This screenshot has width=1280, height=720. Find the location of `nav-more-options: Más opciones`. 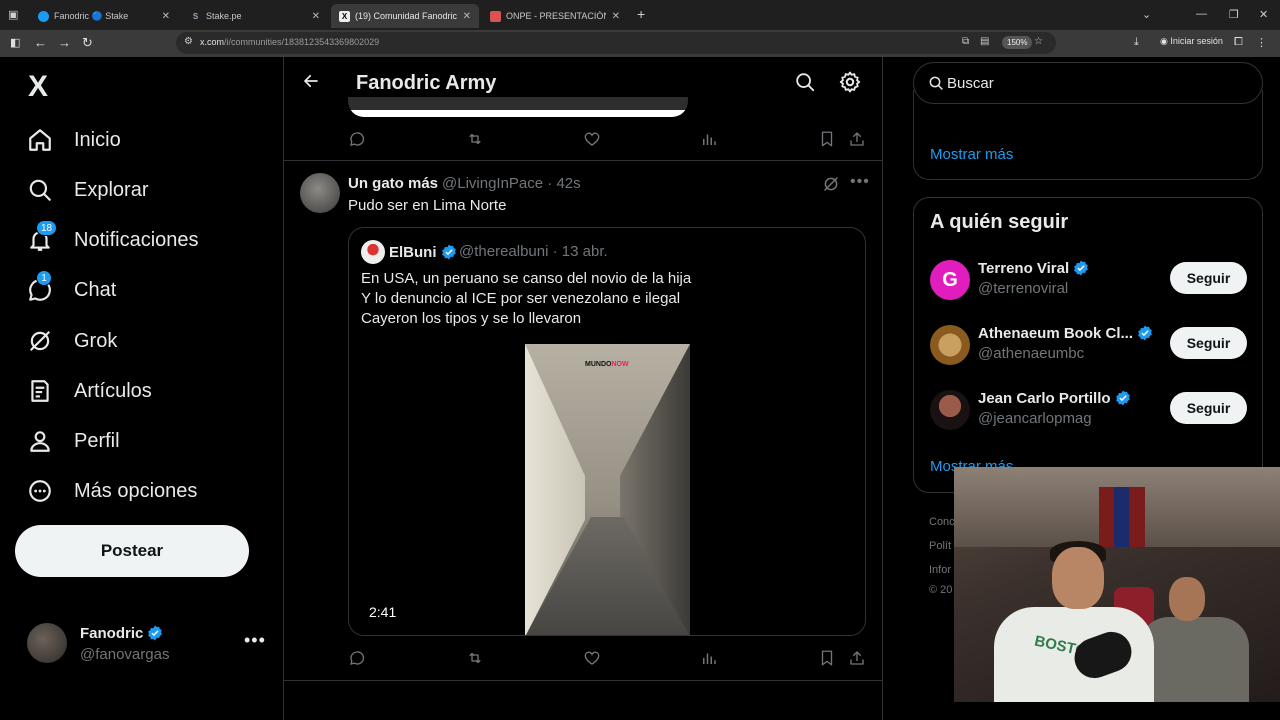

nav-more-options: Más opciones is located at coordinates (111, 491).